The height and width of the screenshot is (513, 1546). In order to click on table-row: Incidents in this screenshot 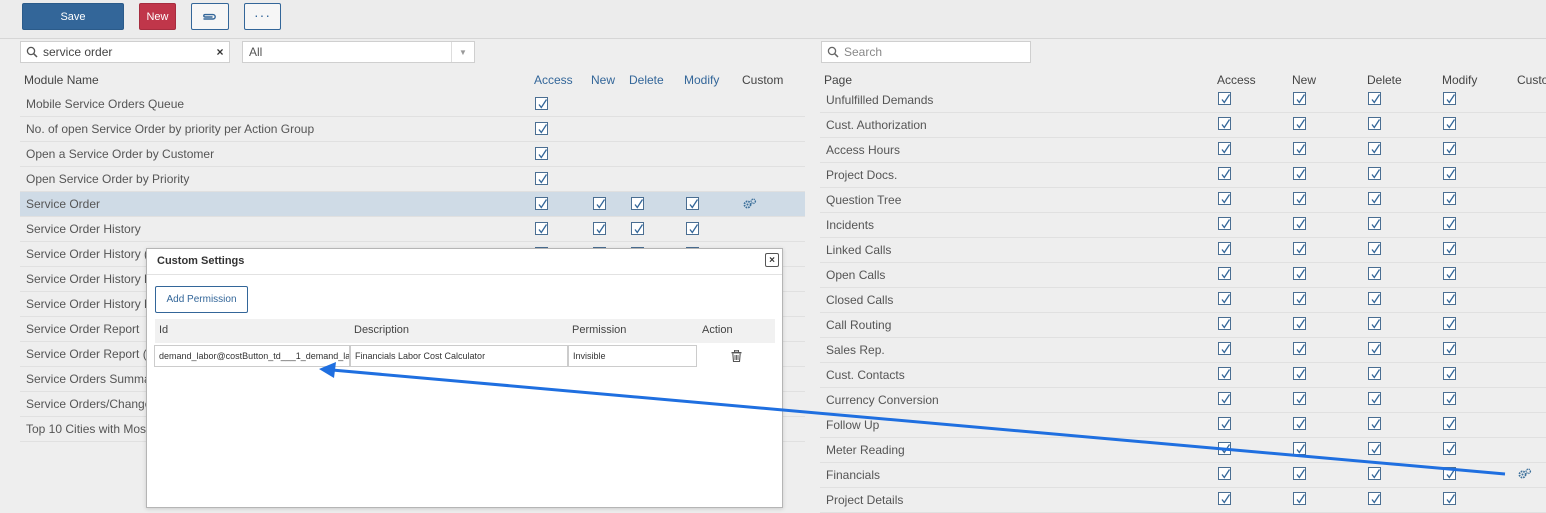, I will do `click(1183, 225)`.